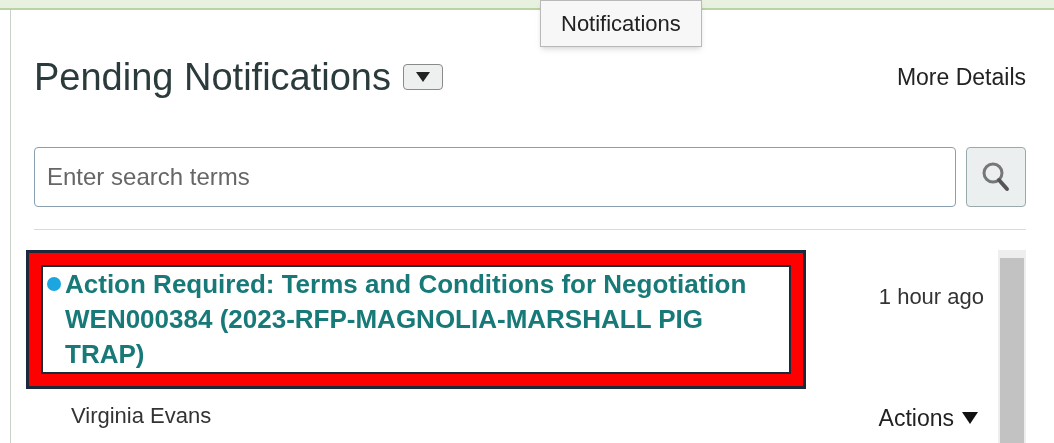 The width and height of the screenshot is (1054, 443). Describe the element at coordinates (928, 418) in the screenshot. I see `actions-menu-button: Actions` at that location.